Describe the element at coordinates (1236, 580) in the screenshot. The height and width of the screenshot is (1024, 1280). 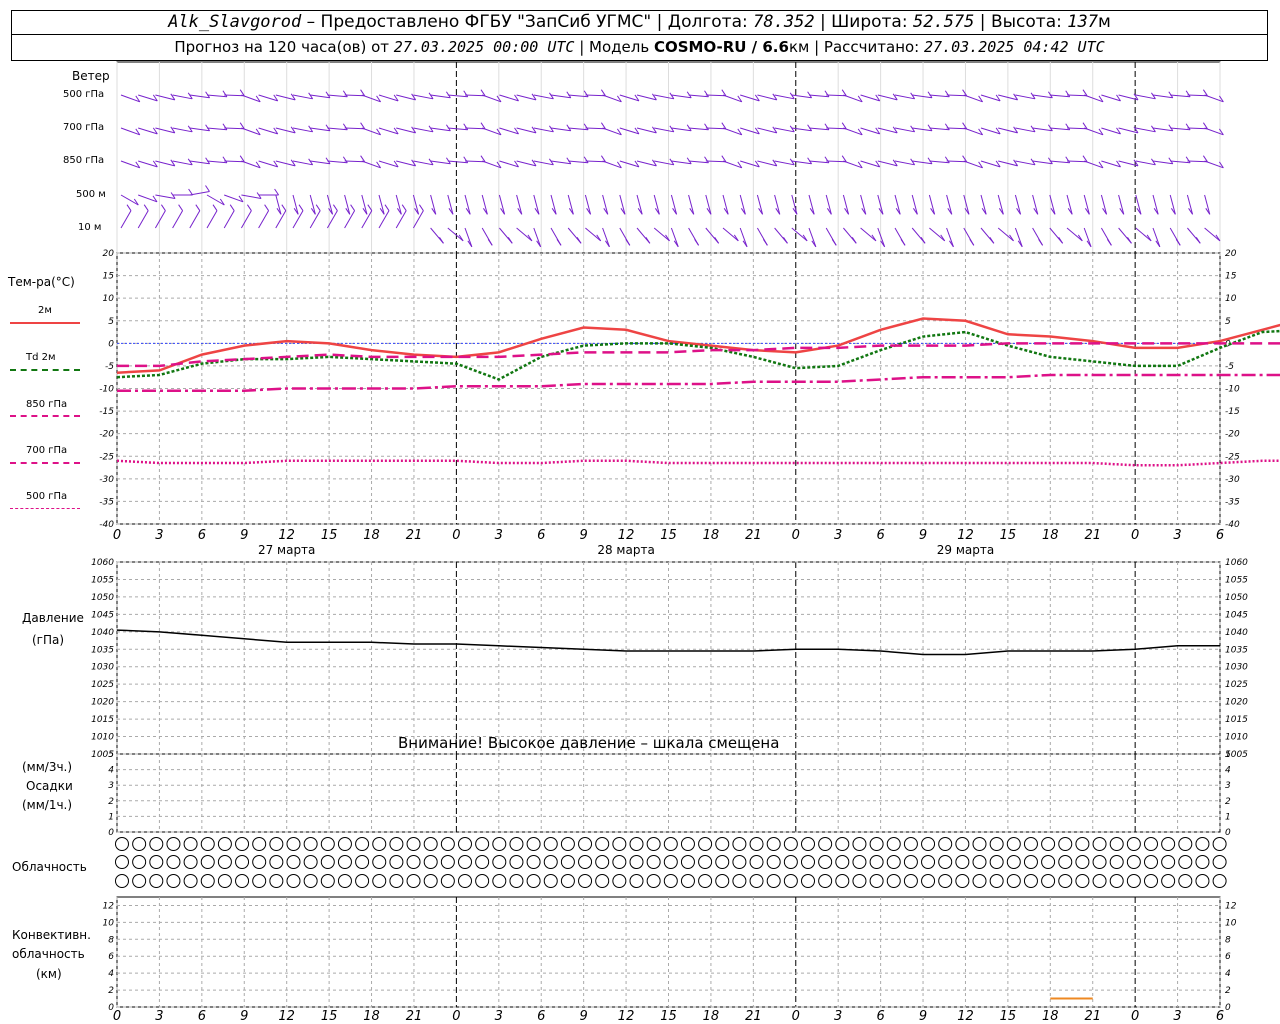
I see `pressure-ytick-right: 1055` at that location.